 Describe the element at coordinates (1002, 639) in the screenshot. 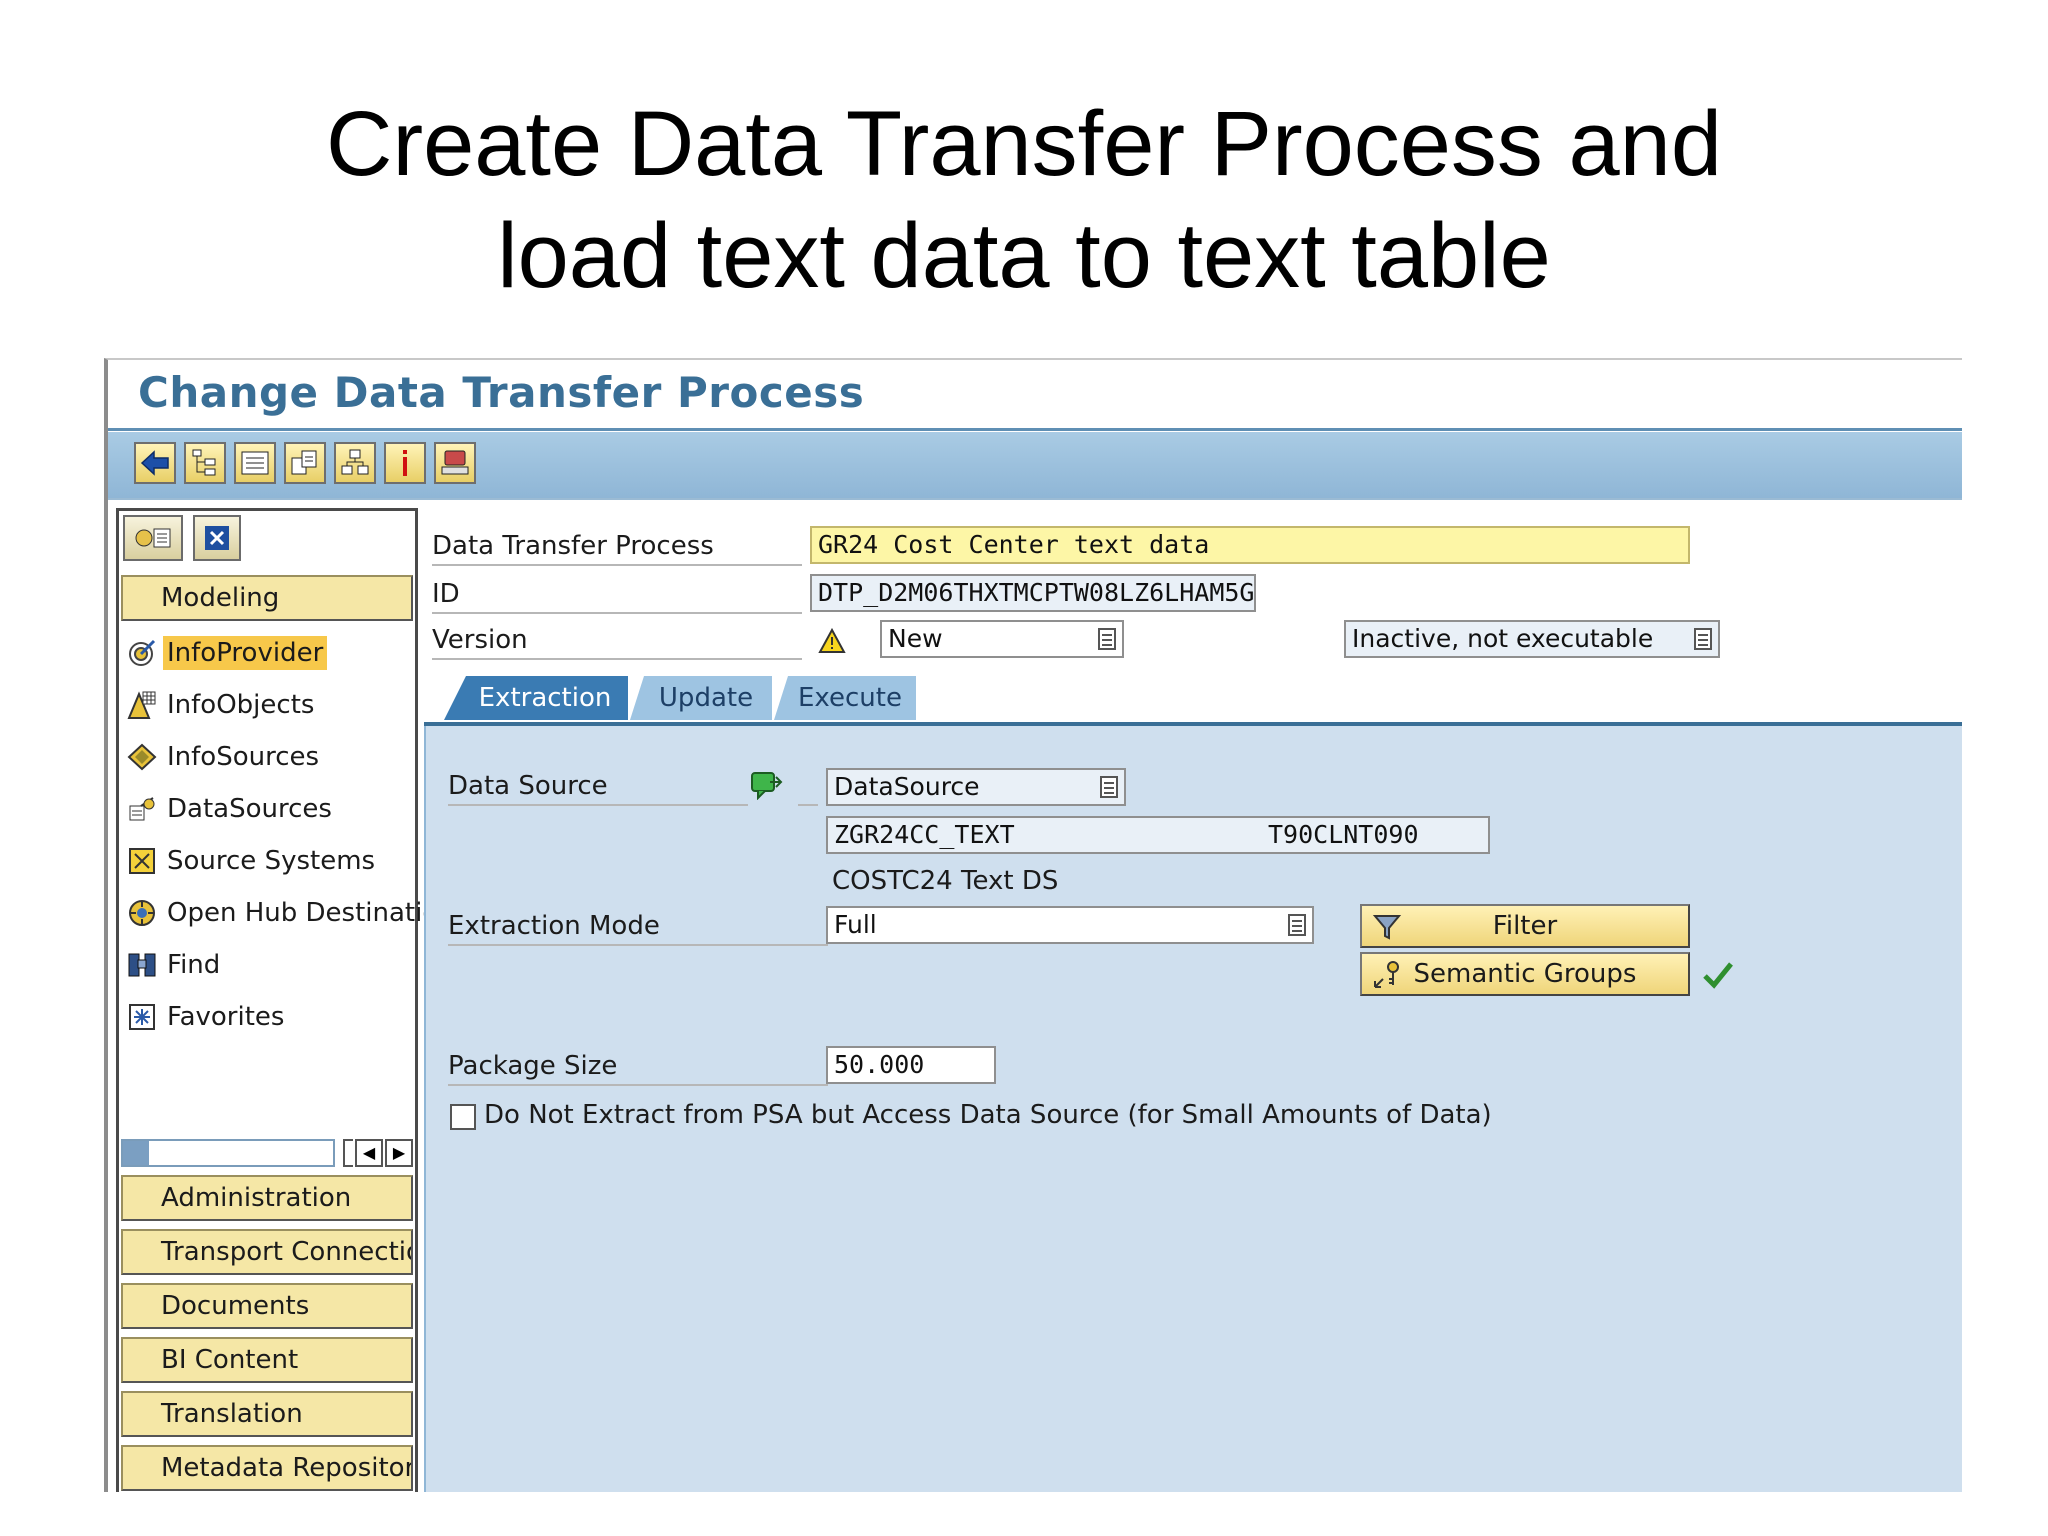

I see `version-select: New` at that location.